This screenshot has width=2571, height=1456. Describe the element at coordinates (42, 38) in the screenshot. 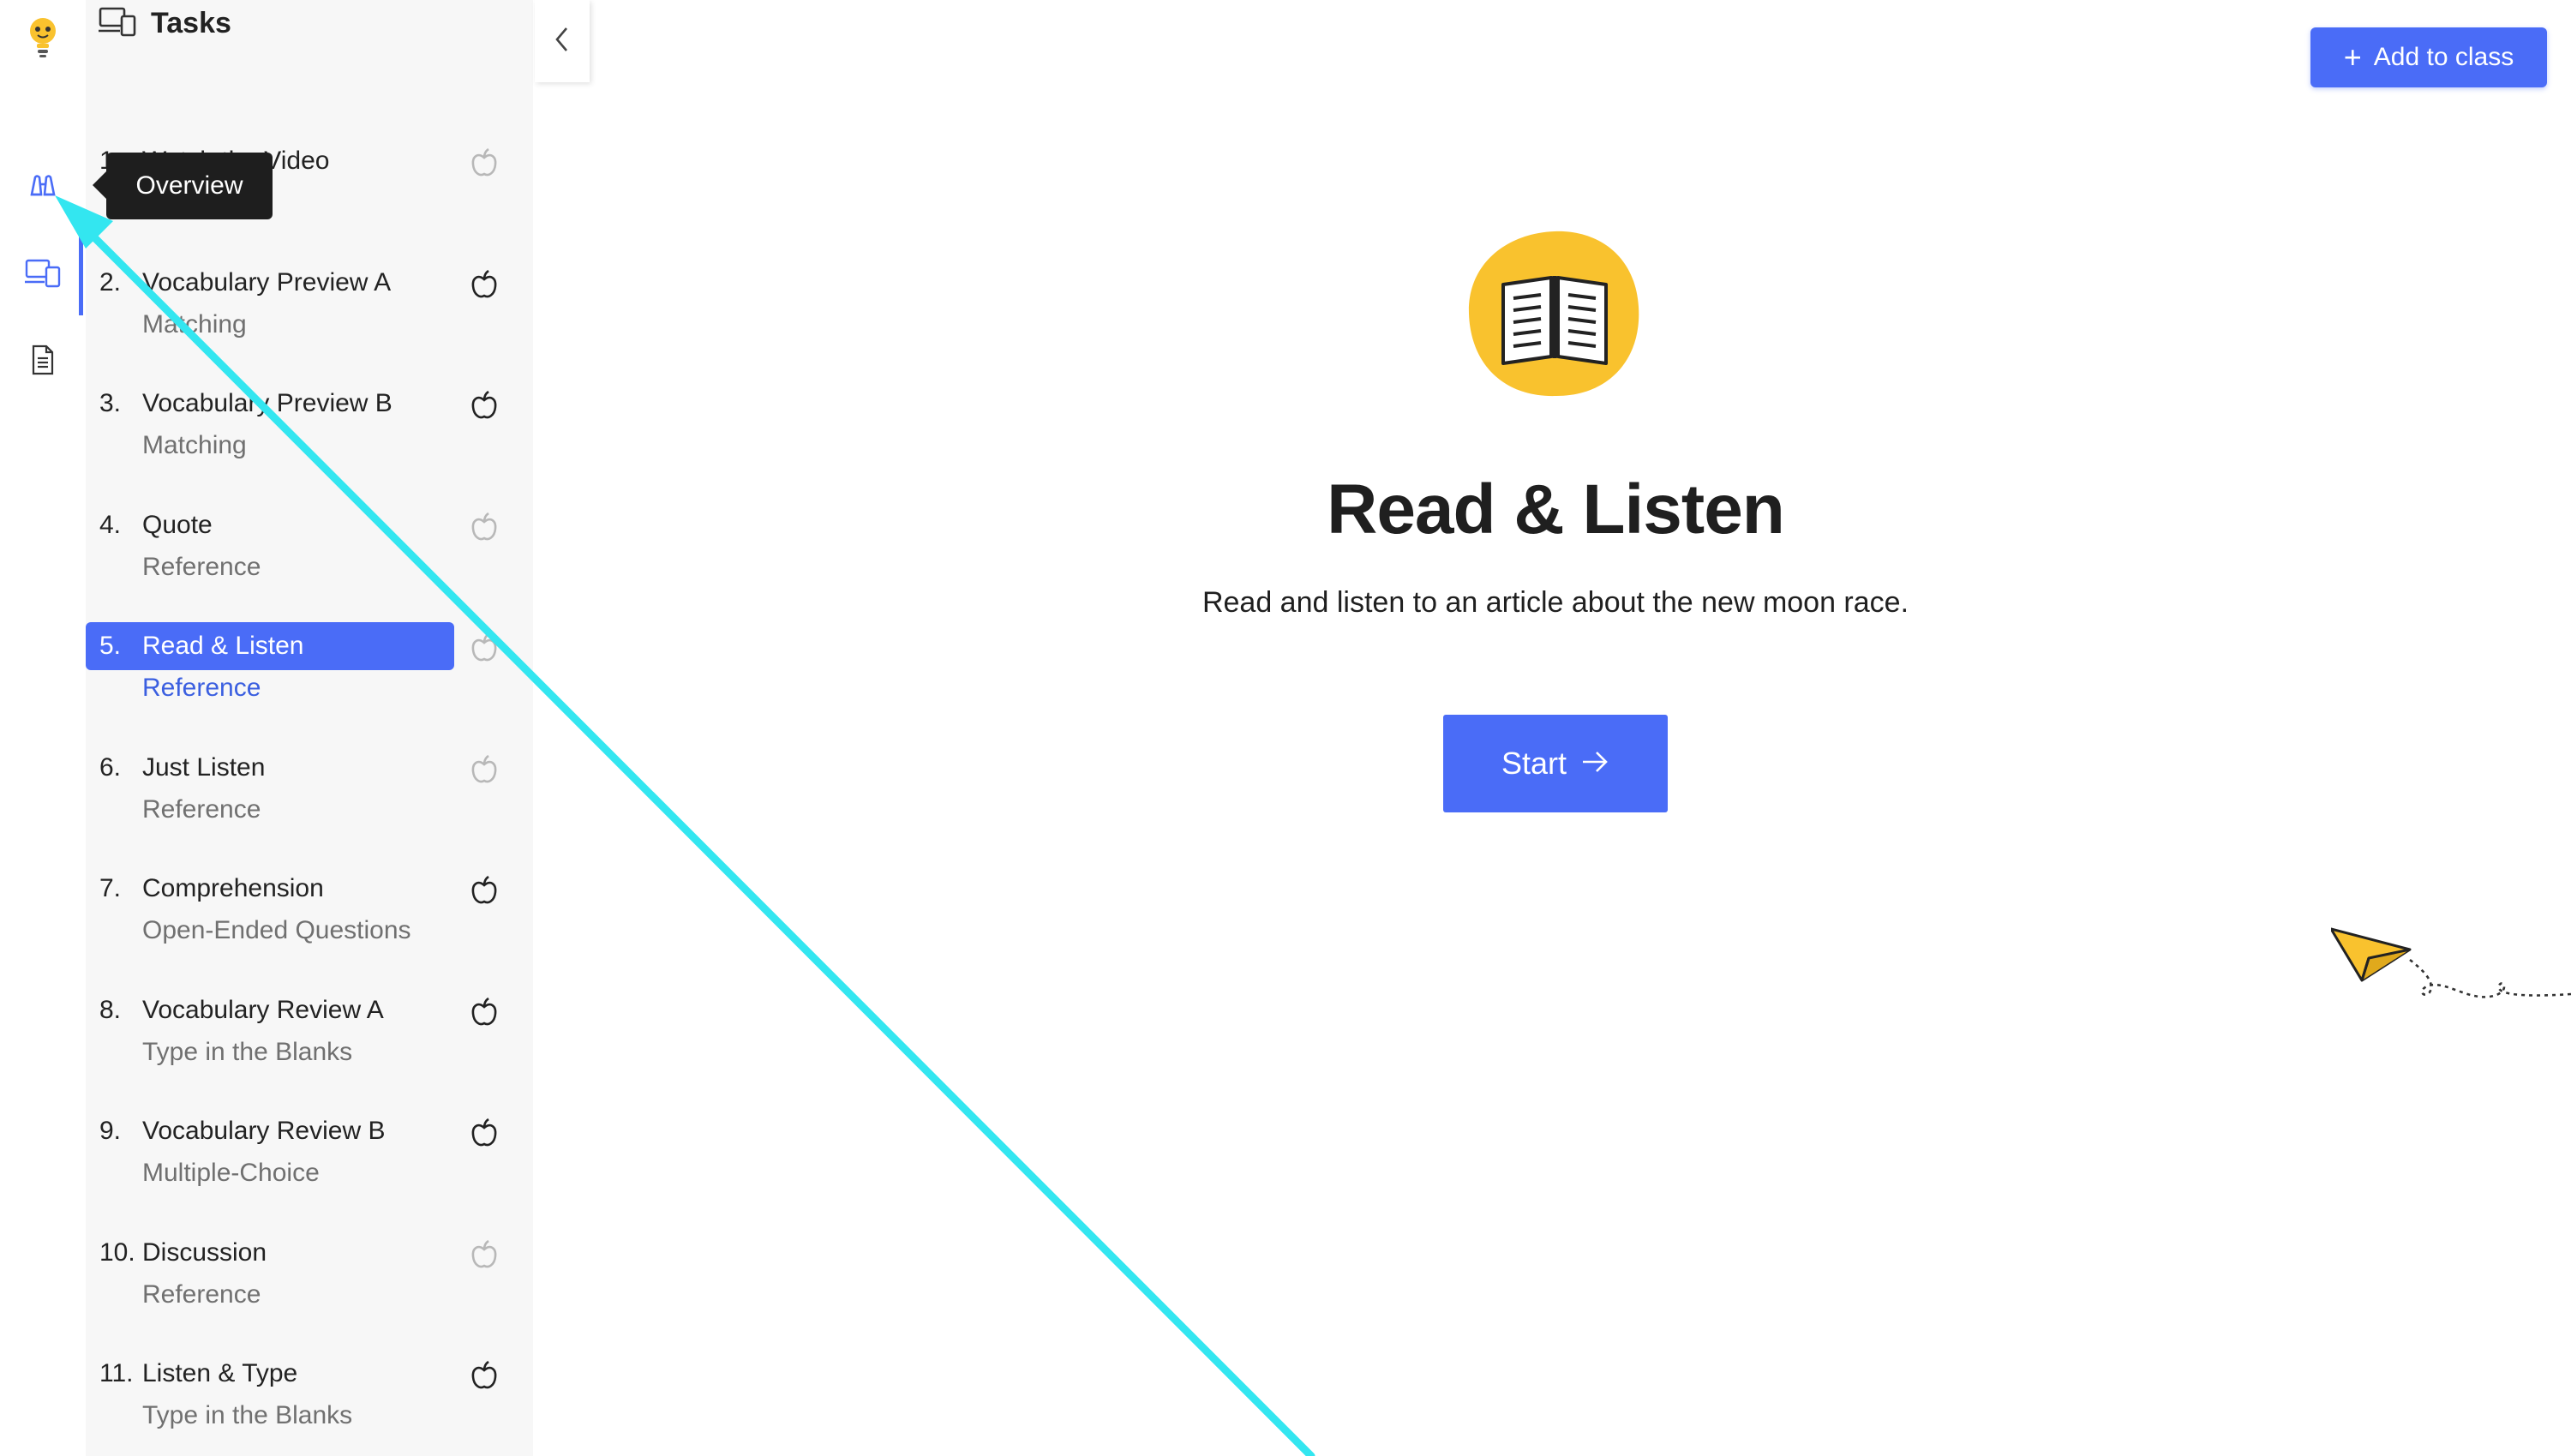

I see `lightbulb-icon` at that location.